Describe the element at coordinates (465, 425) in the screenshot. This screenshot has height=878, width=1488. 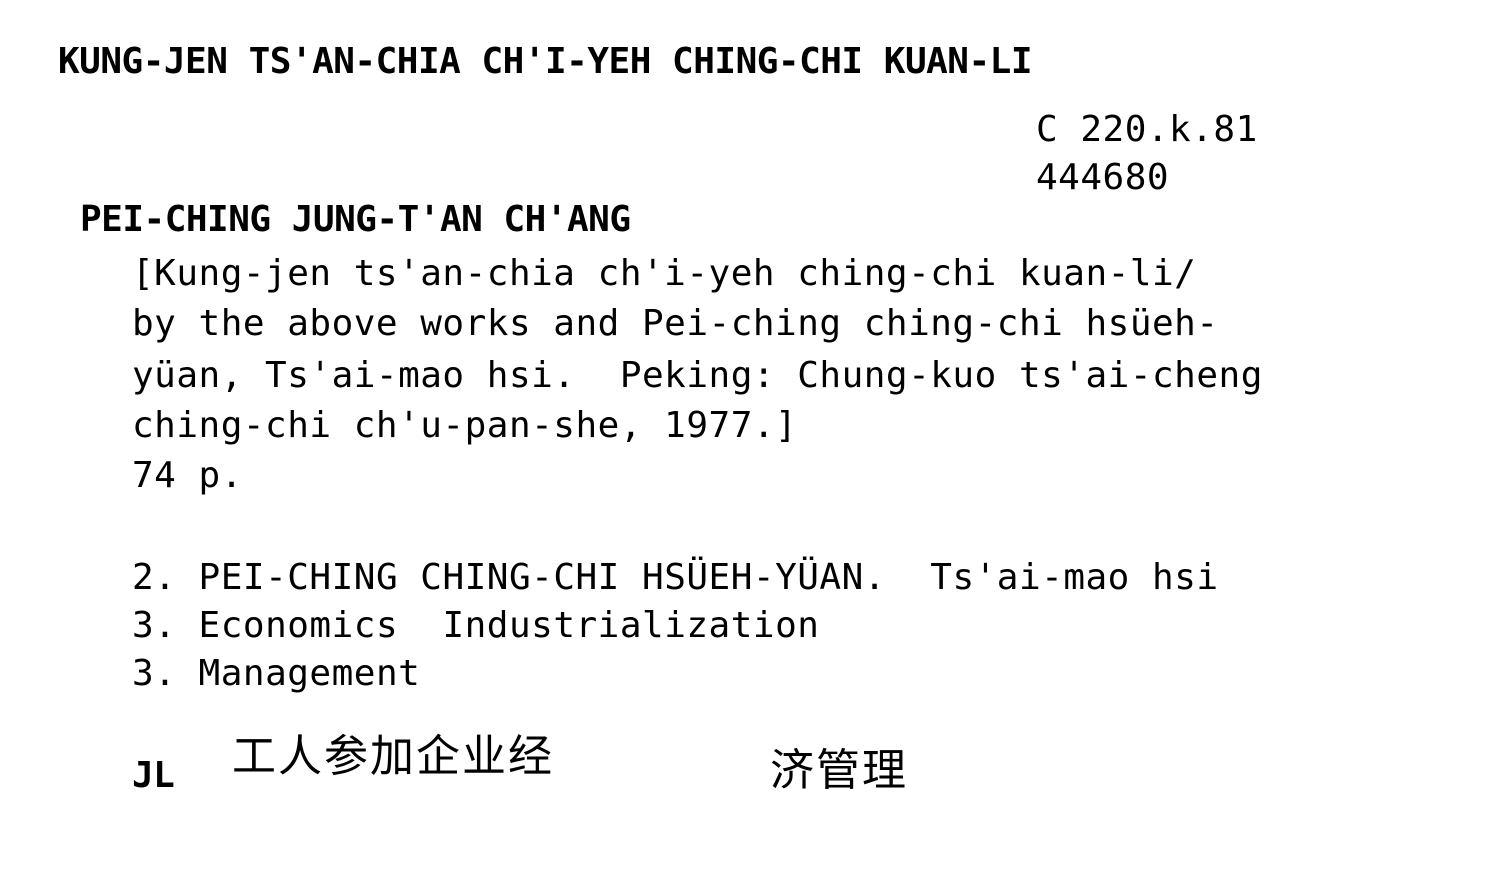
I see `description-line: ching-chi ch'u-pan-she, 1977.]` at that location.